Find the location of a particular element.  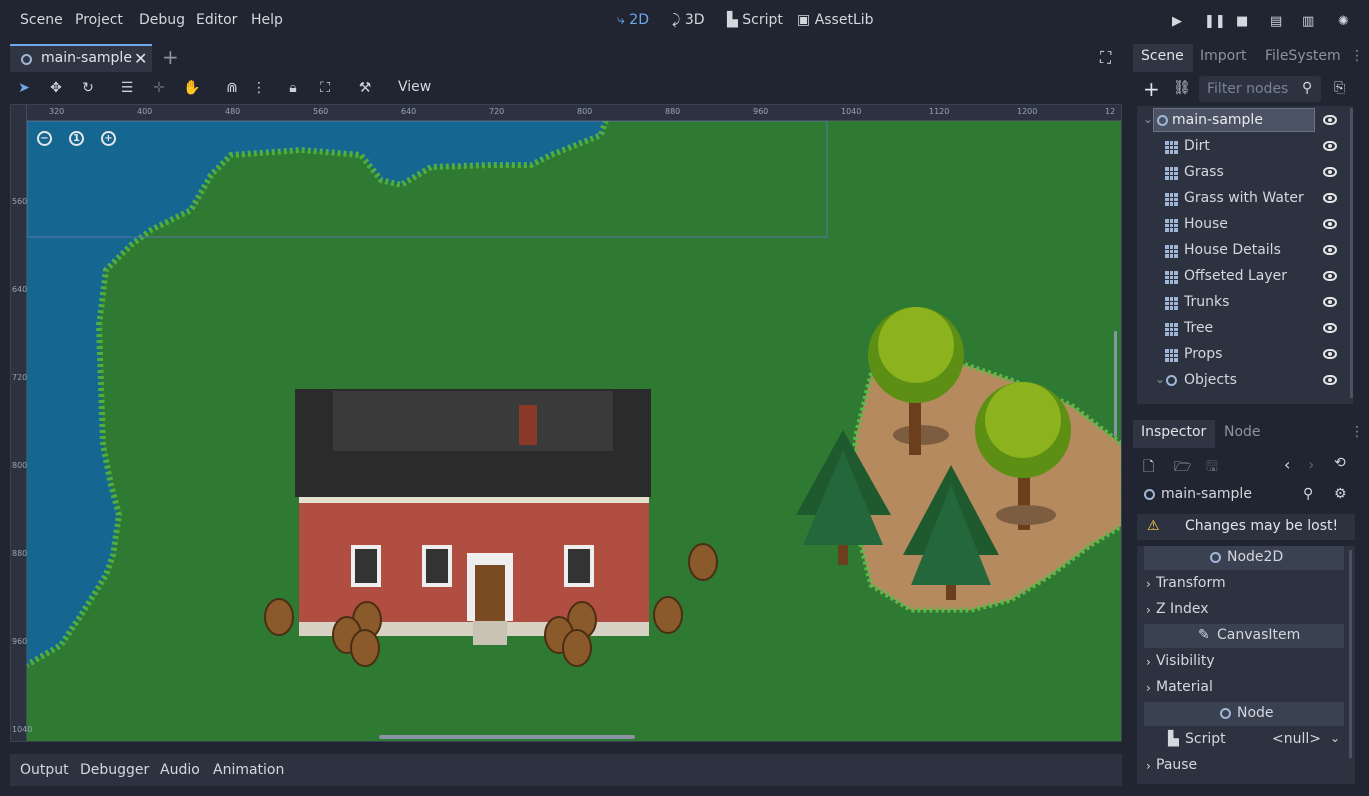

distraction-free-icon: ⛶ is located at coordinates (1105, 58).